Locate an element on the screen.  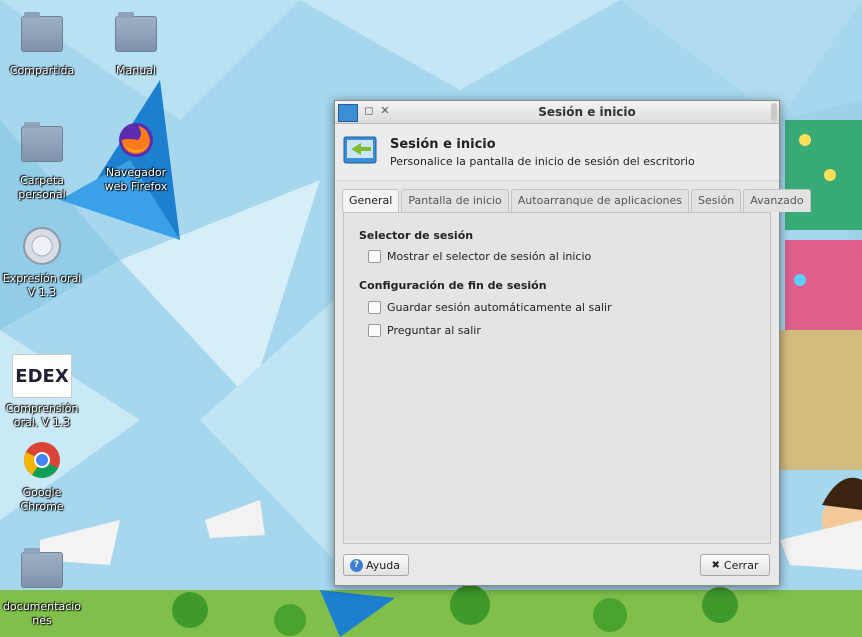
checkbox-label: Preguntar al salir is located at coordinates (434, 330).